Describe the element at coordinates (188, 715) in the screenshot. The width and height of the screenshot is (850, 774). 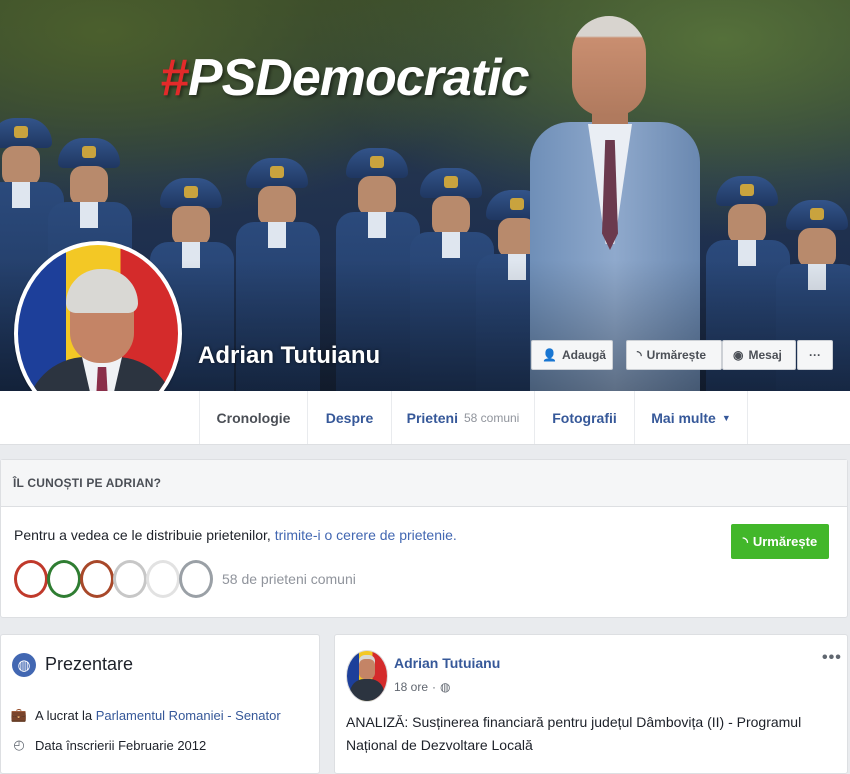
I see `intro-work-link: Parlamentul Romaniei - Senator` at that location.